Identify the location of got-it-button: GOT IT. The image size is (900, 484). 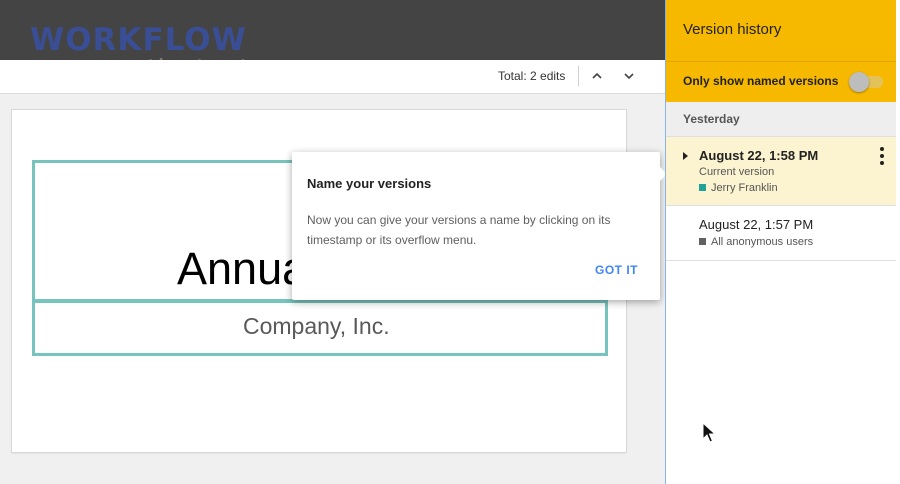
(616, 270).